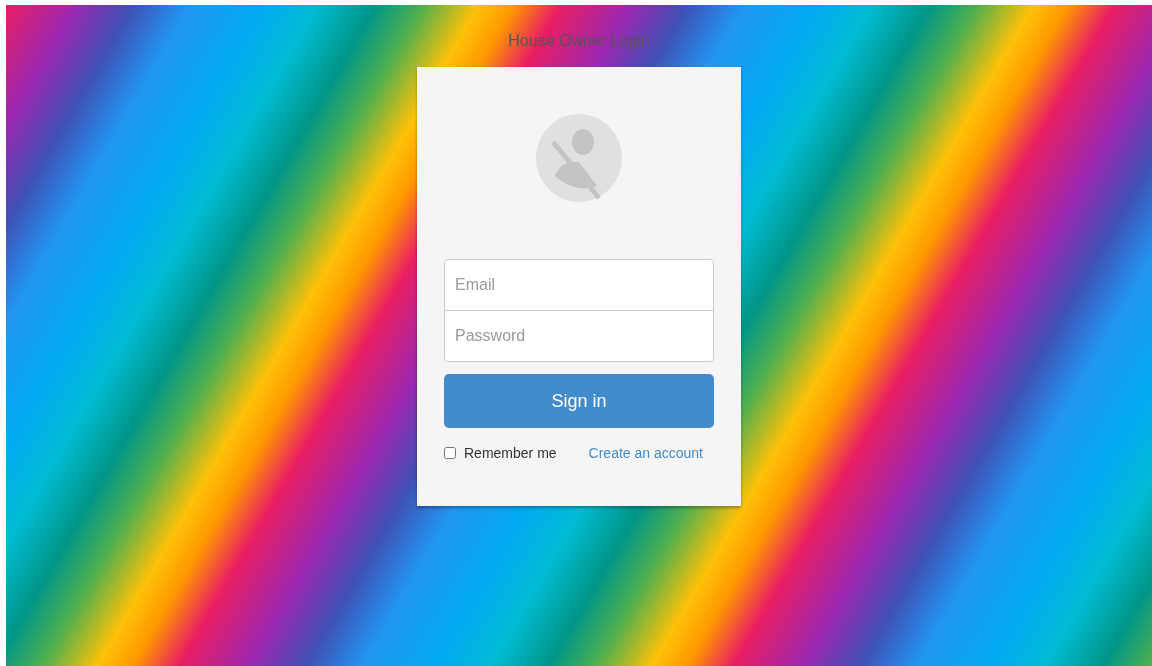  I want to click on remember-me-label: Remember me, so click(510, 453).